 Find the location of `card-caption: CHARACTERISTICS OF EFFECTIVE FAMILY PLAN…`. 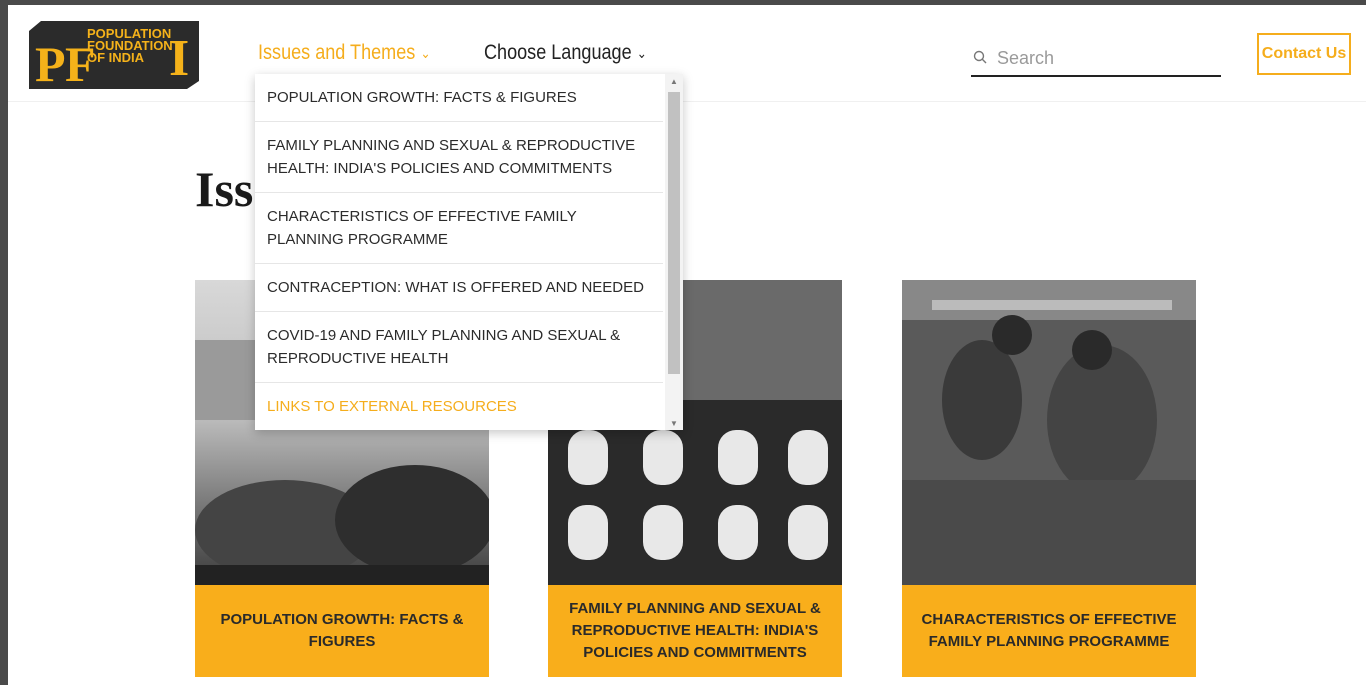

card-caption: CHARACTERISTICS OF EFFECTIVE FAMILY PLAN… is located at coordinates (1049, 631).